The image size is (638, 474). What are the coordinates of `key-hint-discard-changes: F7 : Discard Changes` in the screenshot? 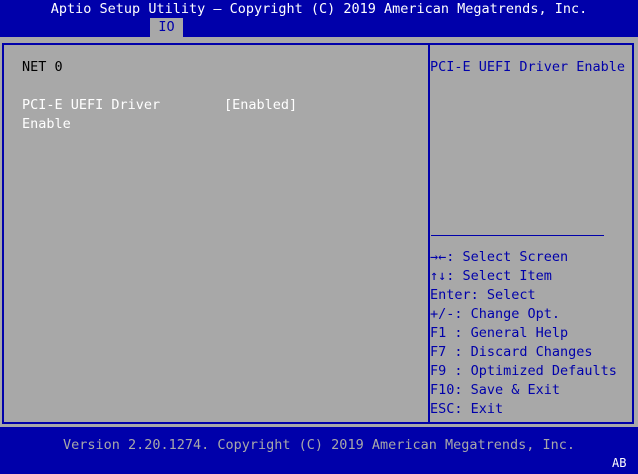 It's located at (511, 352).